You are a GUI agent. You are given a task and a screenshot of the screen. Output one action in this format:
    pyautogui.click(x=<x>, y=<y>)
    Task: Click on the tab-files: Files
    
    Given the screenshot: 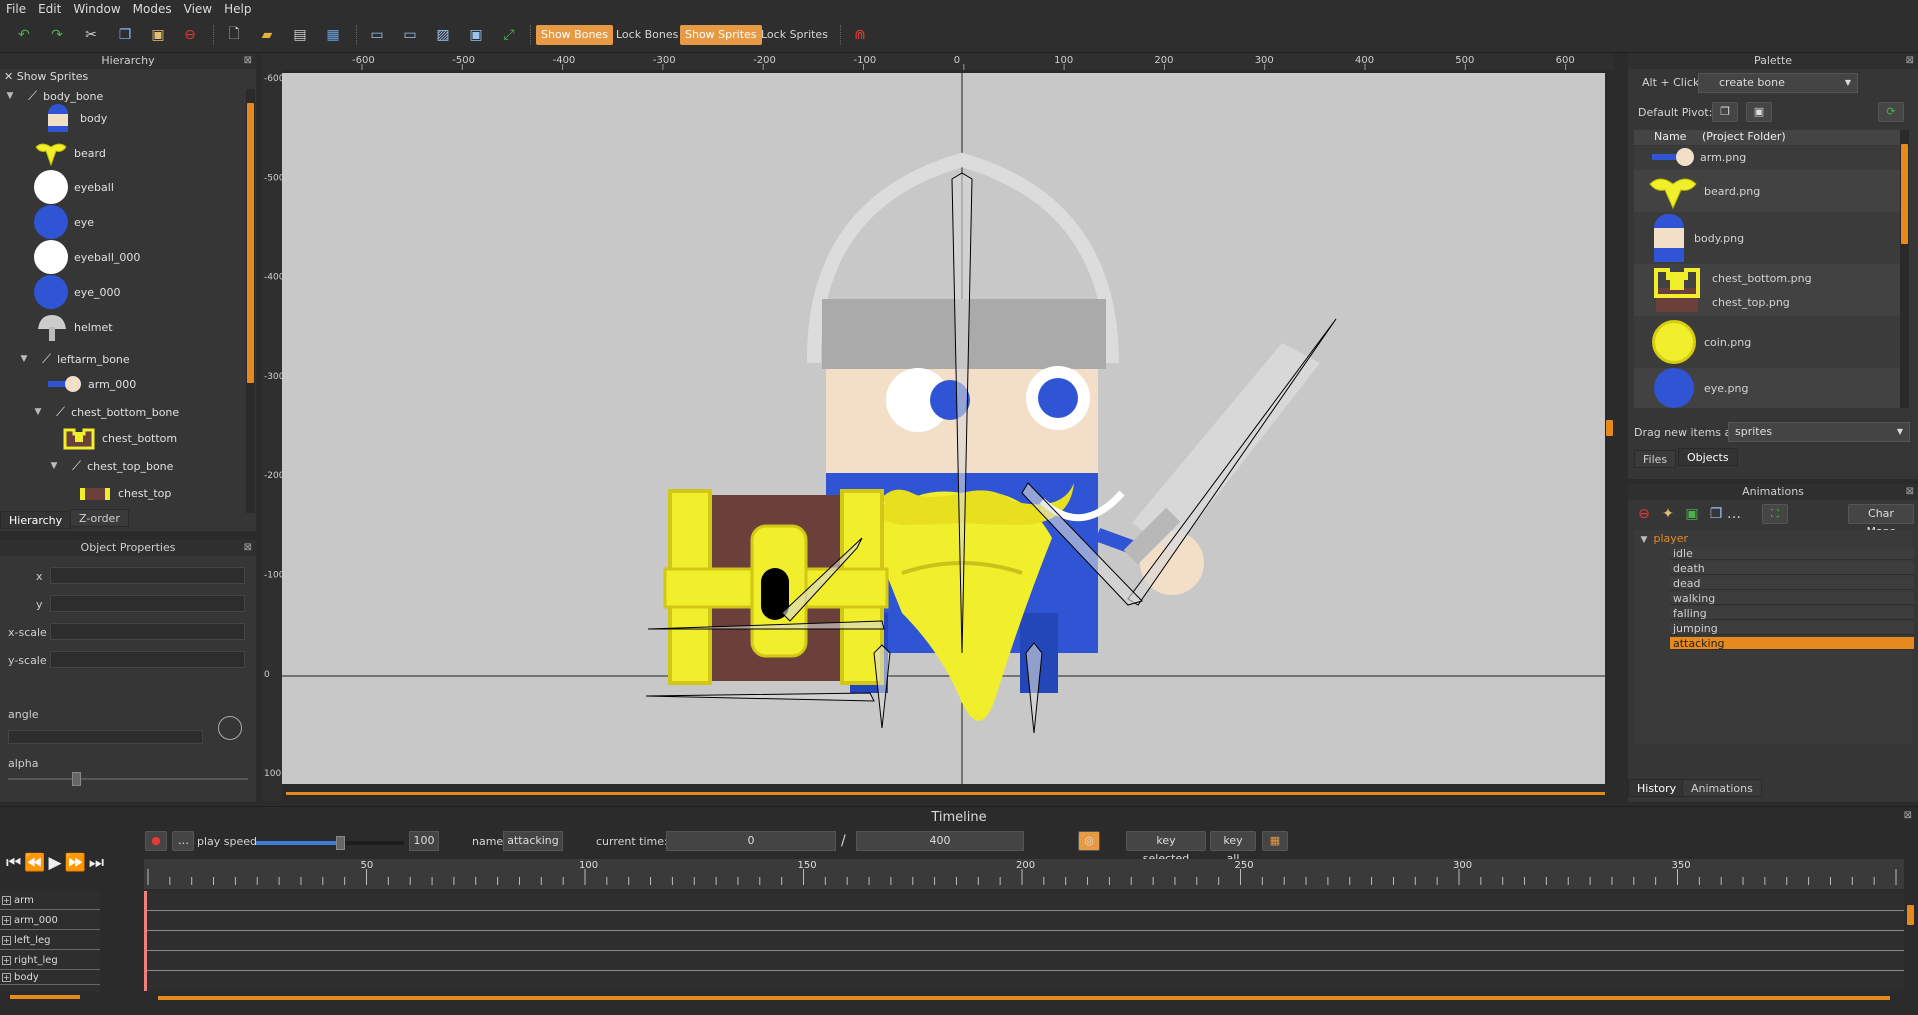 What is the action you would take?
    pyautogui.click(x=1655, y=459)
    